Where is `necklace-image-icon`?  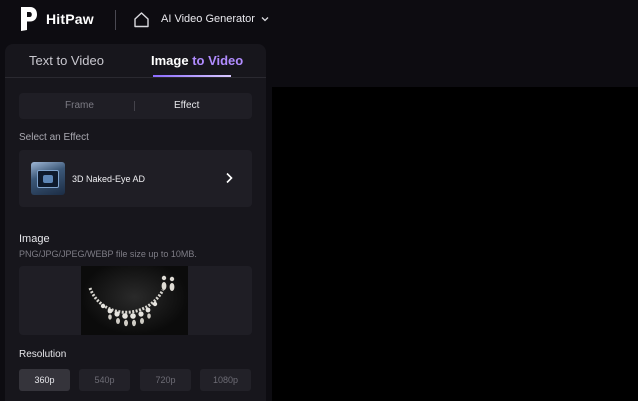 necklace-image-icon is located at coordinates (131, 301).